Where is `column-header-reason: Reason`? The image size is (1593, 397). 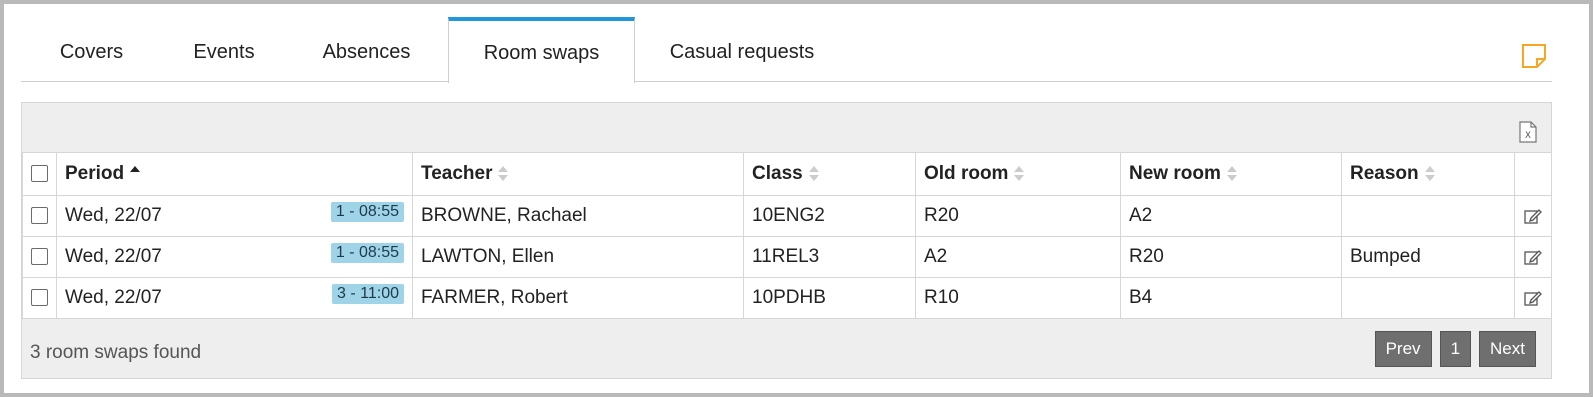
column-header-reason: Reason is located at coordinates (1428, 174).